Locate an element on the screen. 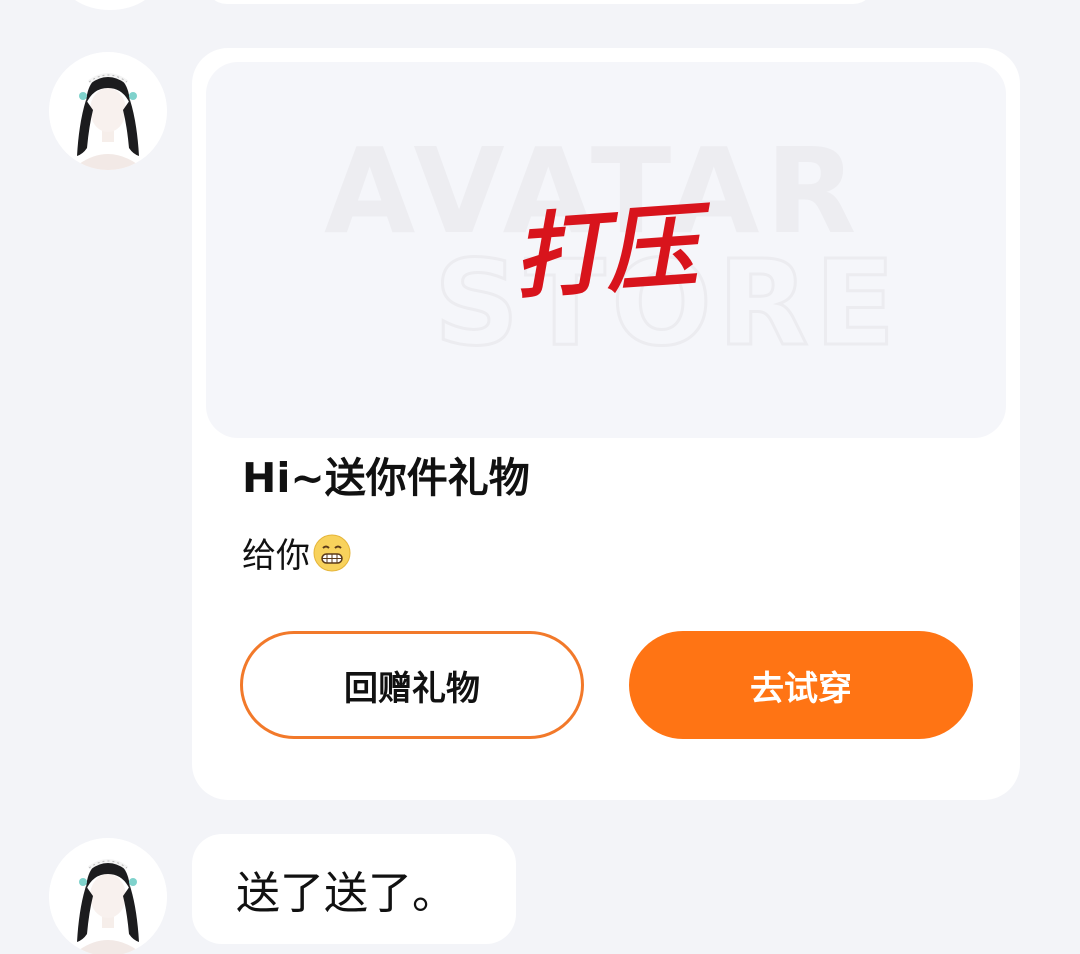 This screenshot has width=1080, height=954. grinning-face-emoji-icon is located at coordinates (332, 552).